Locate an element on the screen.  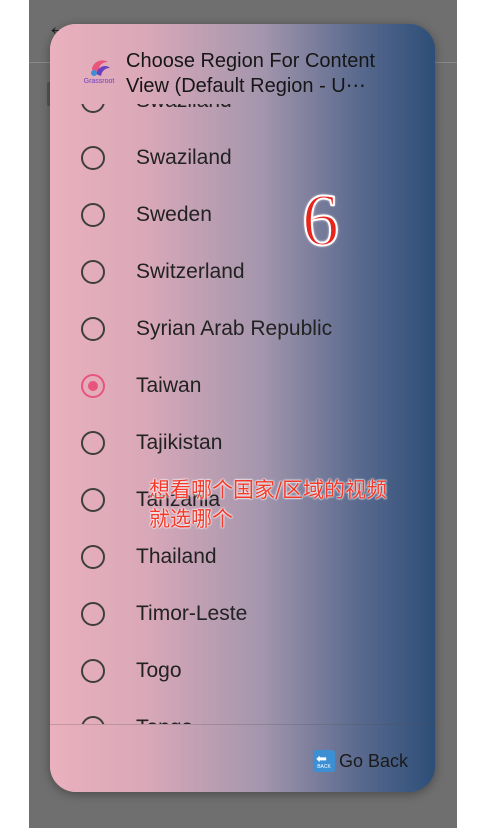
list-item: Syrian Arab Republic is located at coordinates (242, 328).